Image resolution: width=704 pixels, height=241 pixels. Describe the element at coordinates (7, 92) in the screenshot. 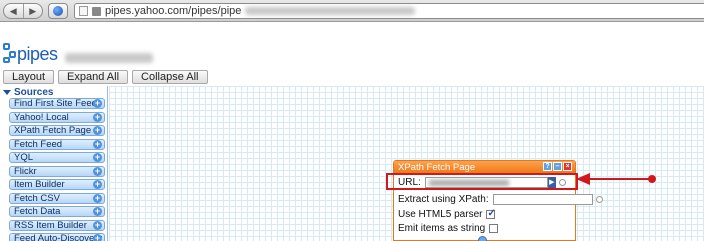

I see `collapse-triangle-icon` at that location.